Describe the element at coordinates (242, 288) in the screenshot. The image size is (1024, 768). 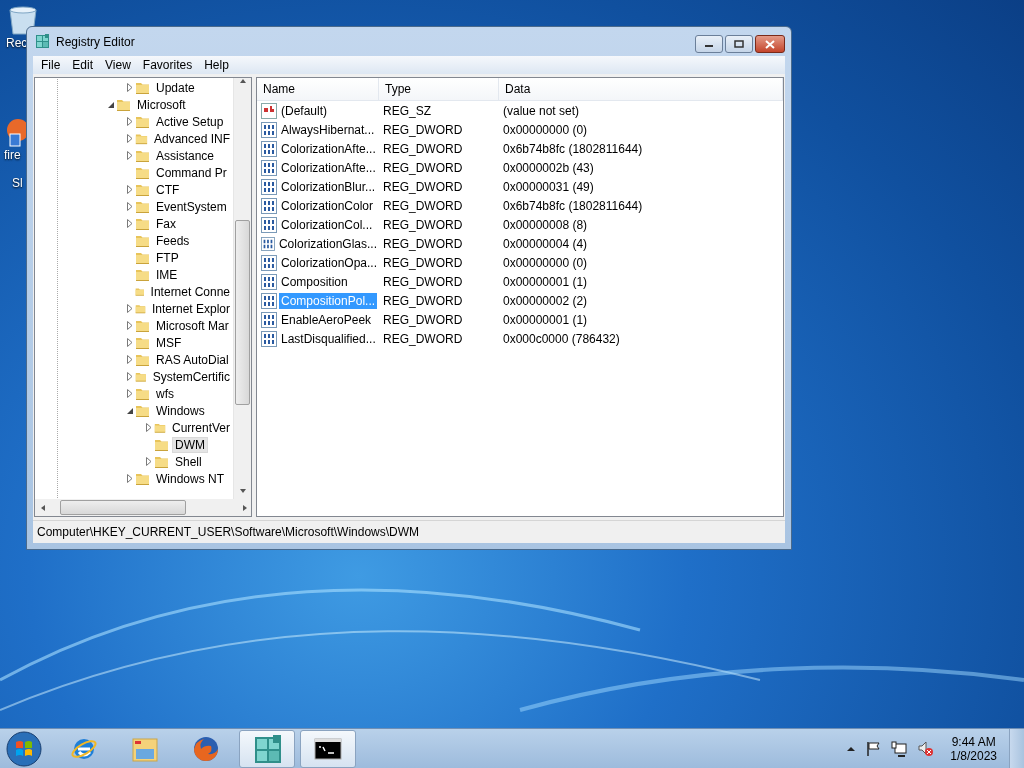
I see `vertical-scrollbar` at that location.